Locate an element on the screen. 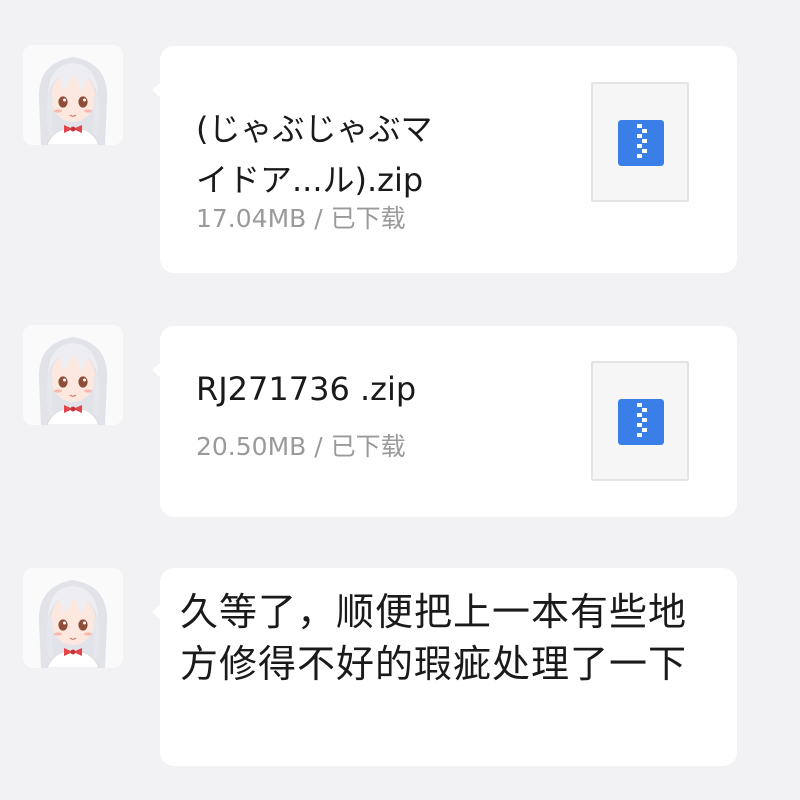 Image resolution: width=800 pixels, height=800 pixels. file-name-line-1: (じゃぶじゃぶマ is located at coordinates (314, 129).